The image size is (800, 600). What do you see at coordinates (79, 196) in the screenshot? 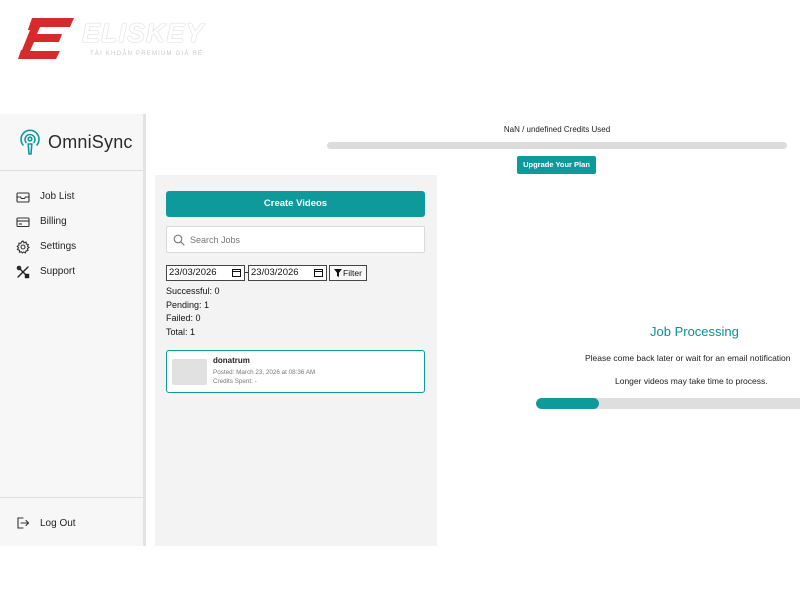
I see `sidebar-item-job-list: Job List` at bounding box center [79, 196].